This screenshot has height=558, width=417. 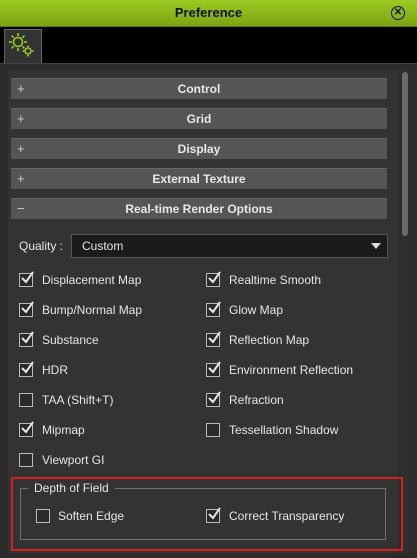 I want to click on refraction-label: Refraction, so click(x=256, y=400).